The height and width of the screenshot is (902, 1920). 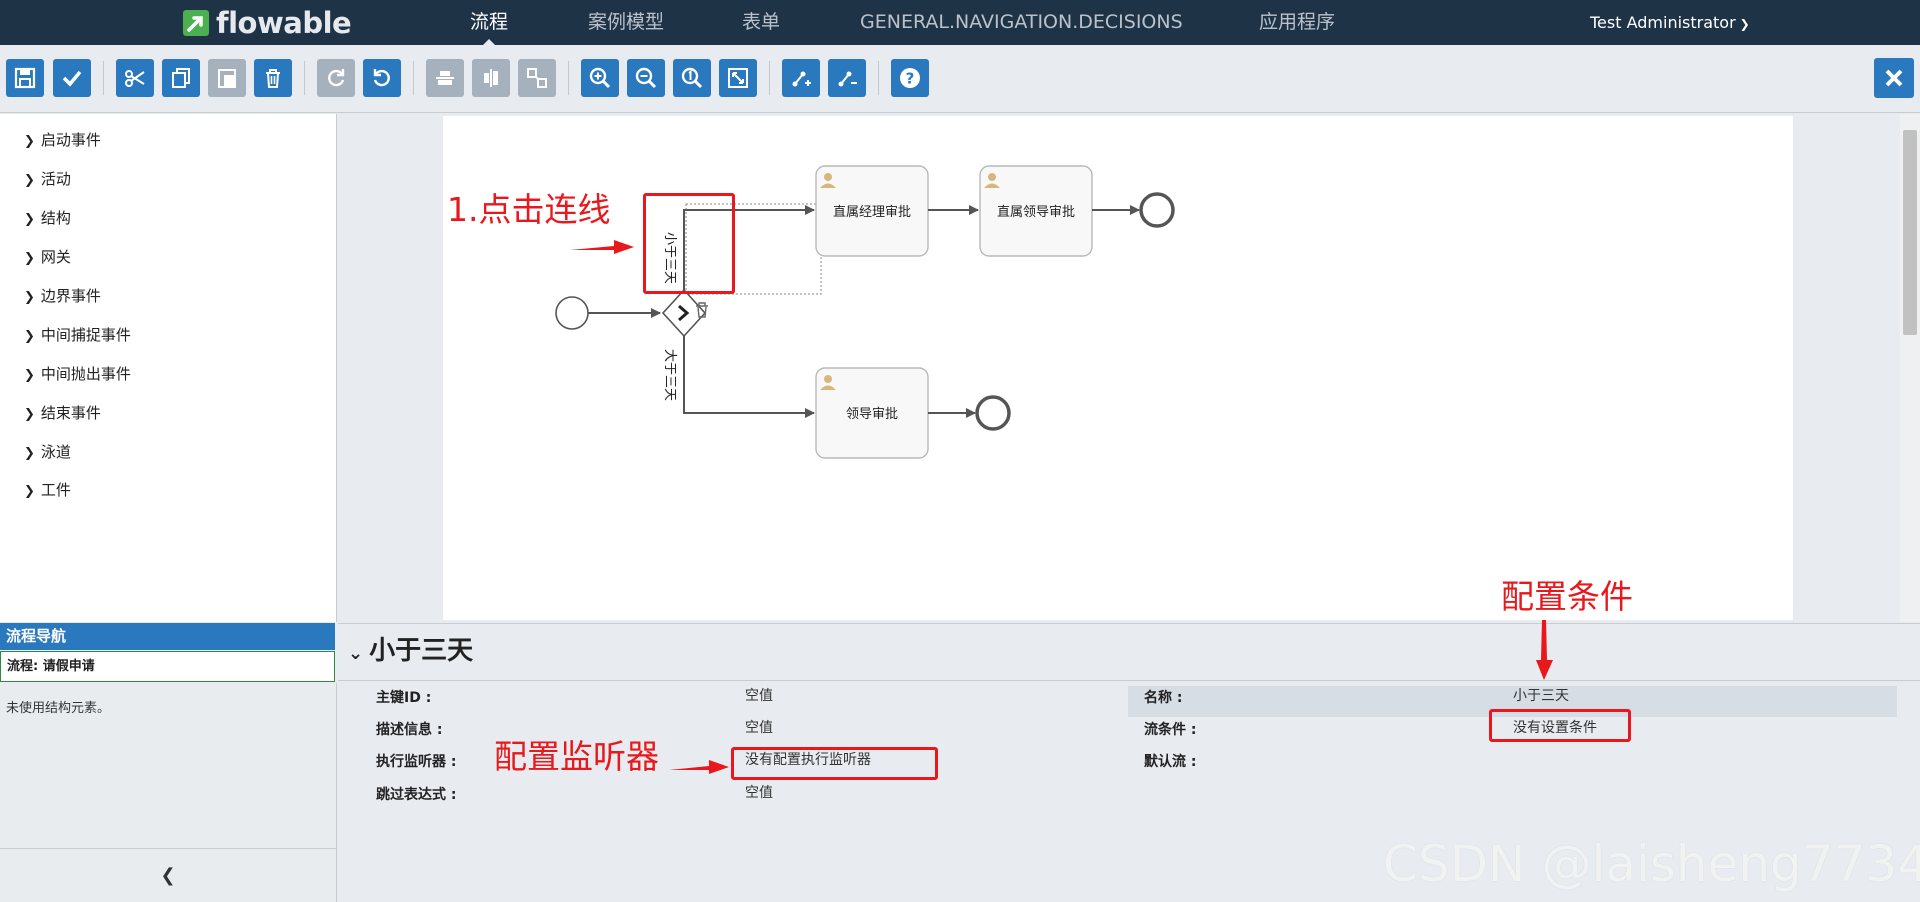 I want to click on palette-group-gateways: ❯ 网关, so click(x=47, y=257).